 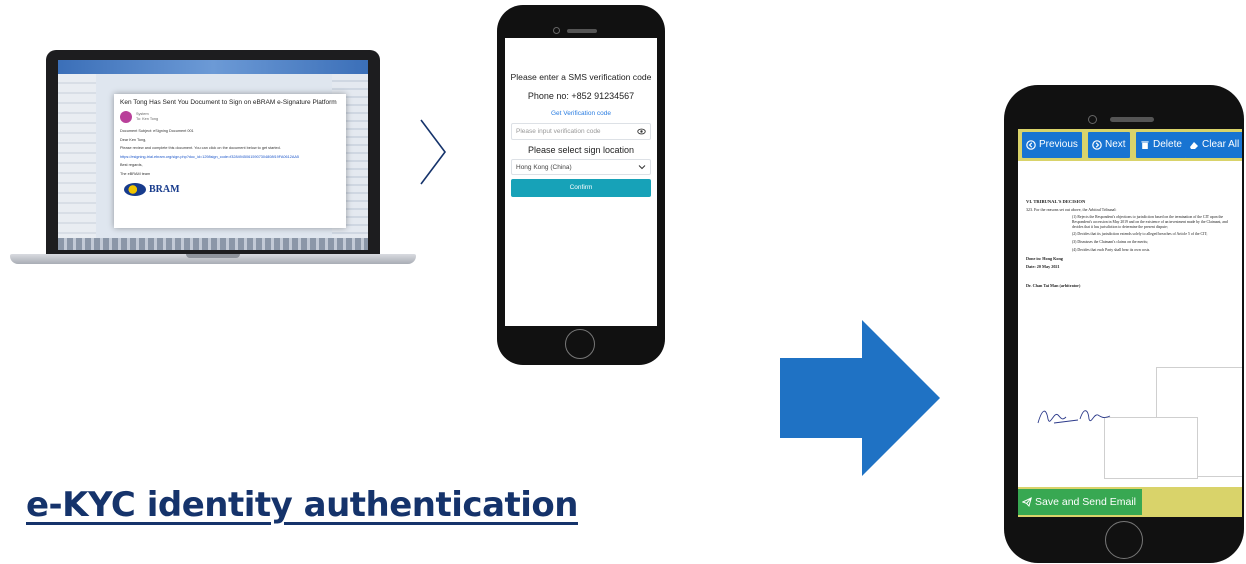 I want to click on handwritten-signature, so click(x=1074, y=417).